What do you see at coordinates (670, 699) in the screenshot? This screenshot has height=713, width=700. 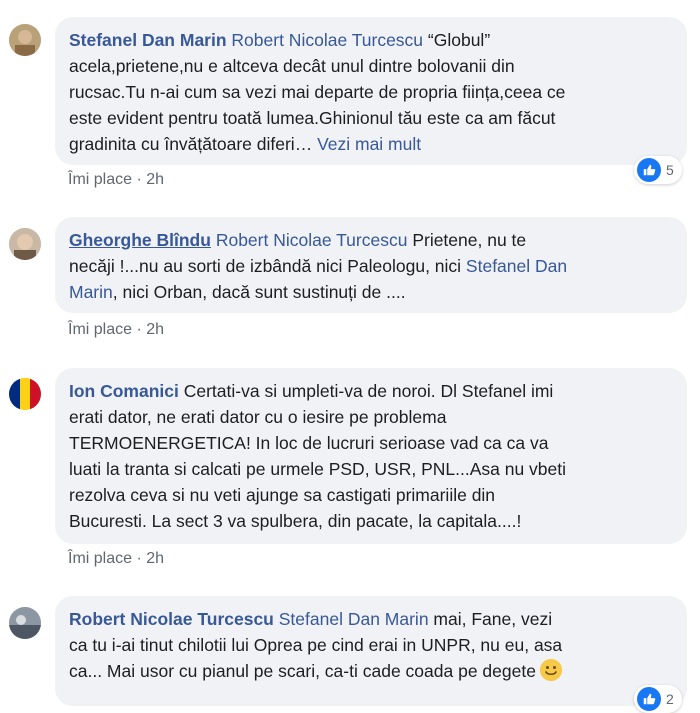 I see `reaction-count: 2` at bounding box center [670, 699].